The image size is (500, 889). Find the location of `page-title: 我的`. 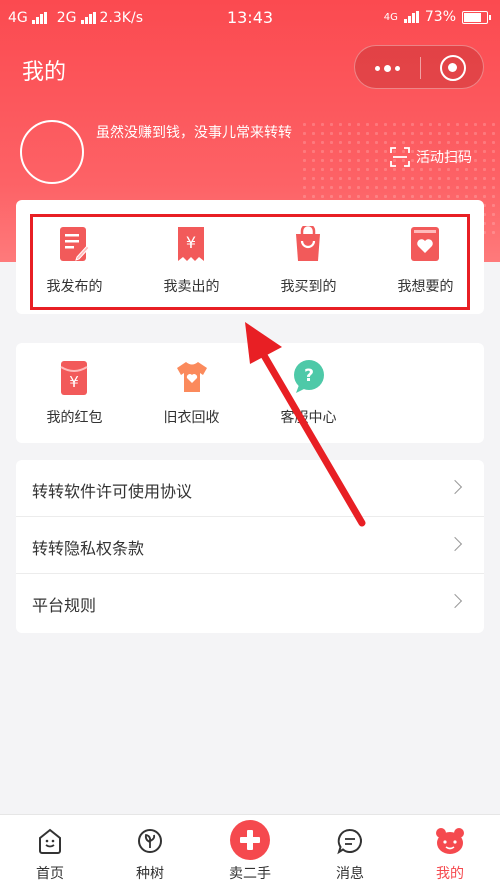

page-title: 我的 is located at coordinates (44, 72).